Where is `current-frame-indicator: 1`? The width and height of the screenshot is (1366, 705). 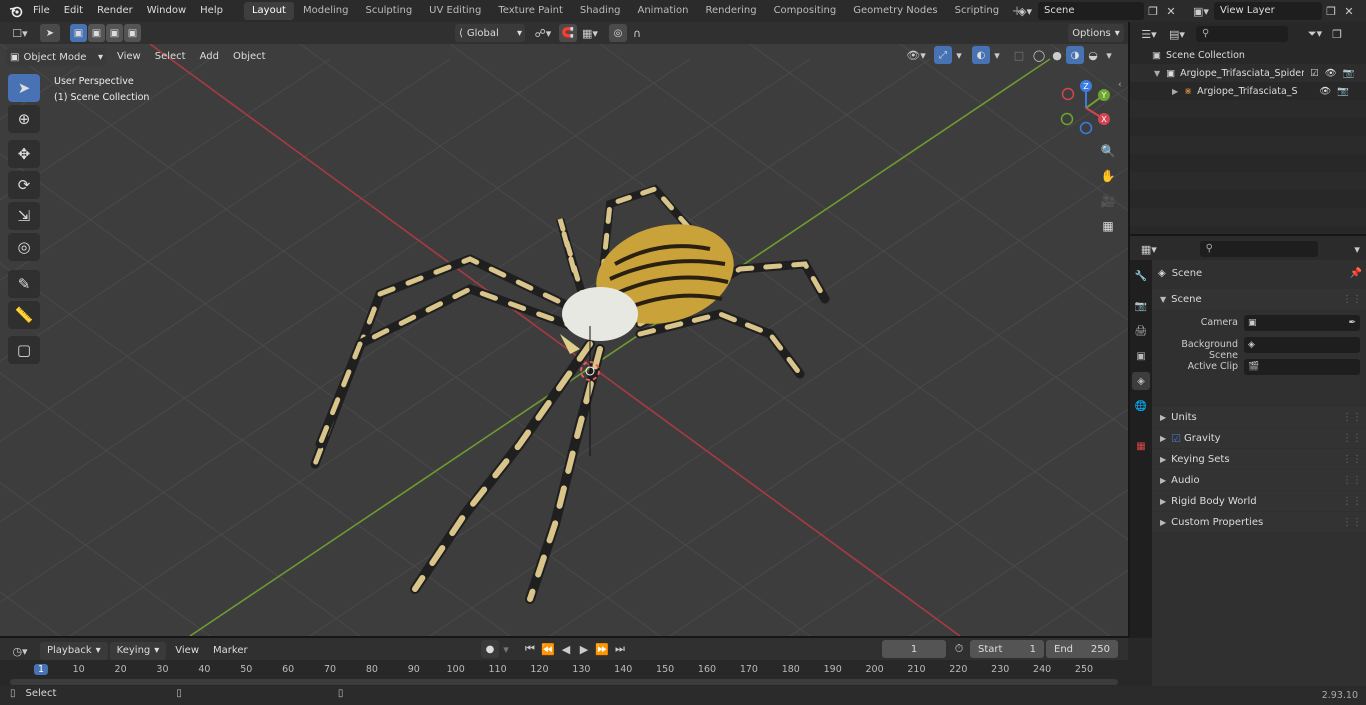 current-frame-indicator: 1 is located at coordinates (41, 669).